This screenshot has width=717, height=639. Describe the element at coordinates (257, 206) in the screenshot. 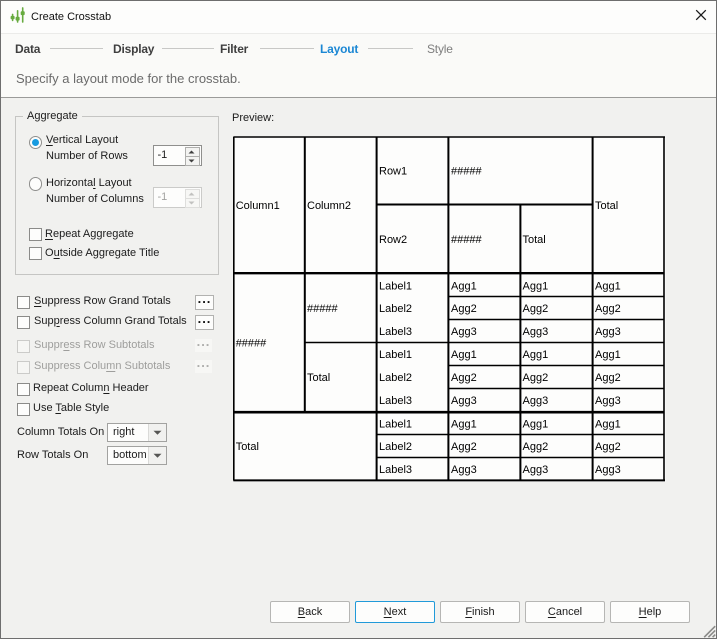

I see `svg-text: Column1` at that location.